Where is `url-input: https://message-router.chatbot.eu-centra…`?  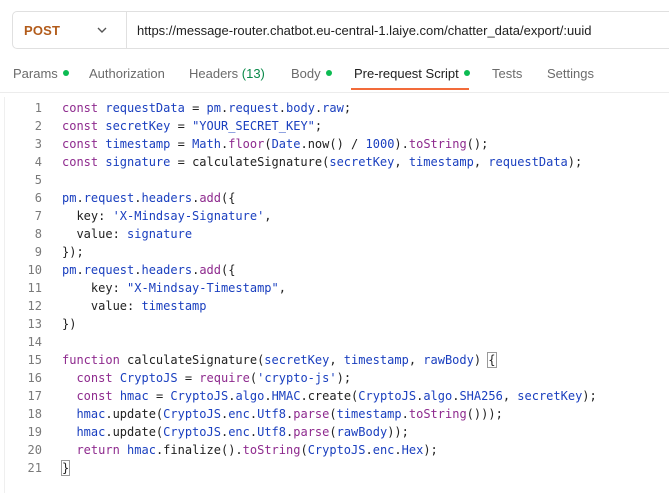
url-input: https://message-router.chatbot.eu-centra… is located at coordinates (364, 30).